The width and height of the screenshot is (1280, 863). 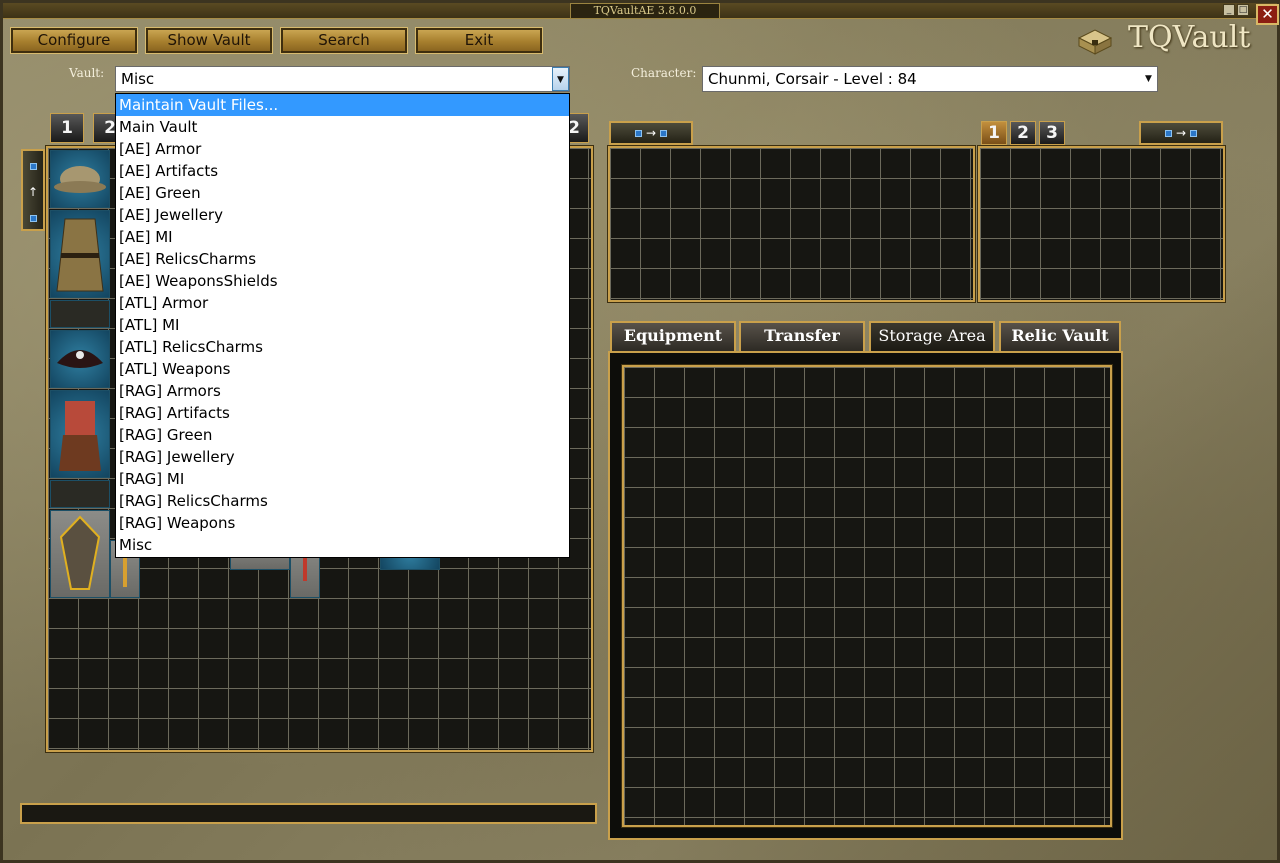 What do you see at coordinates (342, 545) in the screenshot?
I see `dropdown-item: Misc` at bounding box center [342, 545].